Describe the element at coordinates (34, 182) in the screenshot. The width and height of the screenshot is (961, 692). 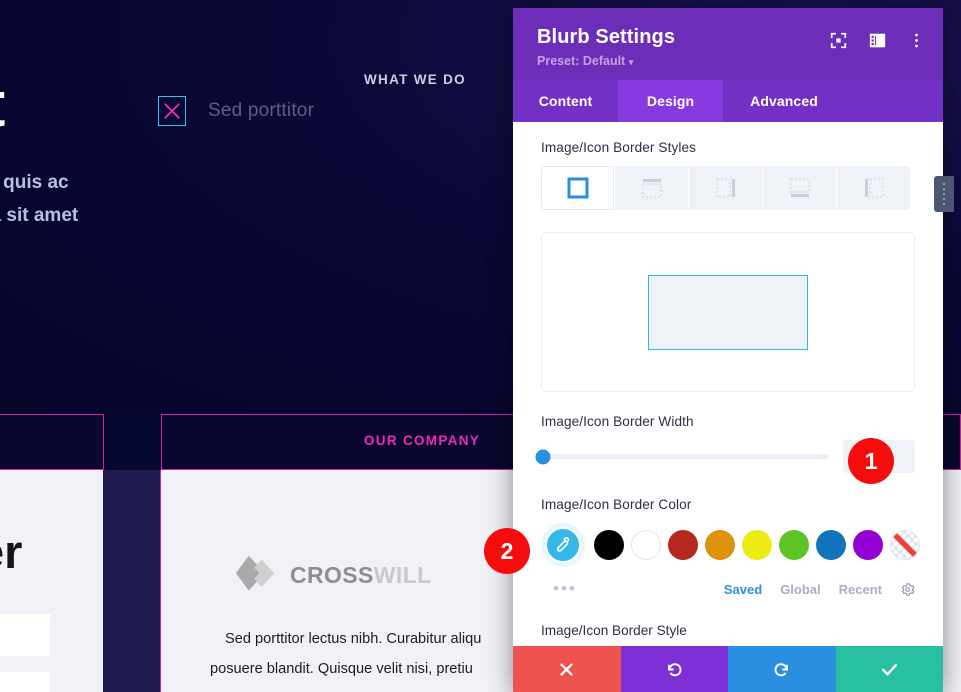
I see `hero-subline-1: is quis ac` at that location.